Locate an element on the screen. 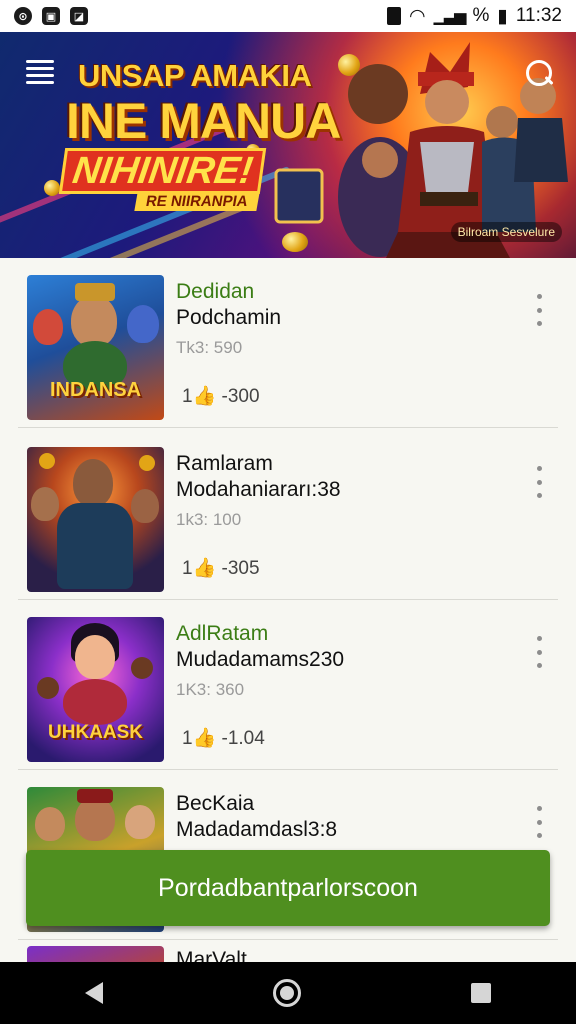  banner-title-line2: INE MANUA is located at coordinates (203, 121).